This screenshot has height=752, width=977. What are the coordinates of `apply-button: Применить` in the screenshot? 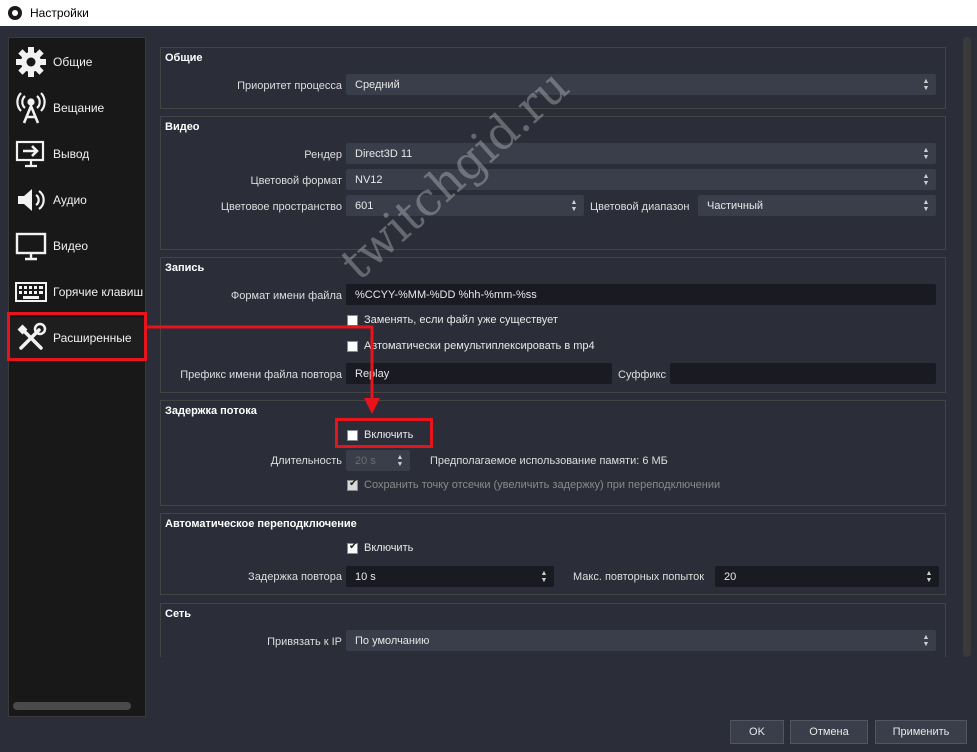 It's located at (921, 732).